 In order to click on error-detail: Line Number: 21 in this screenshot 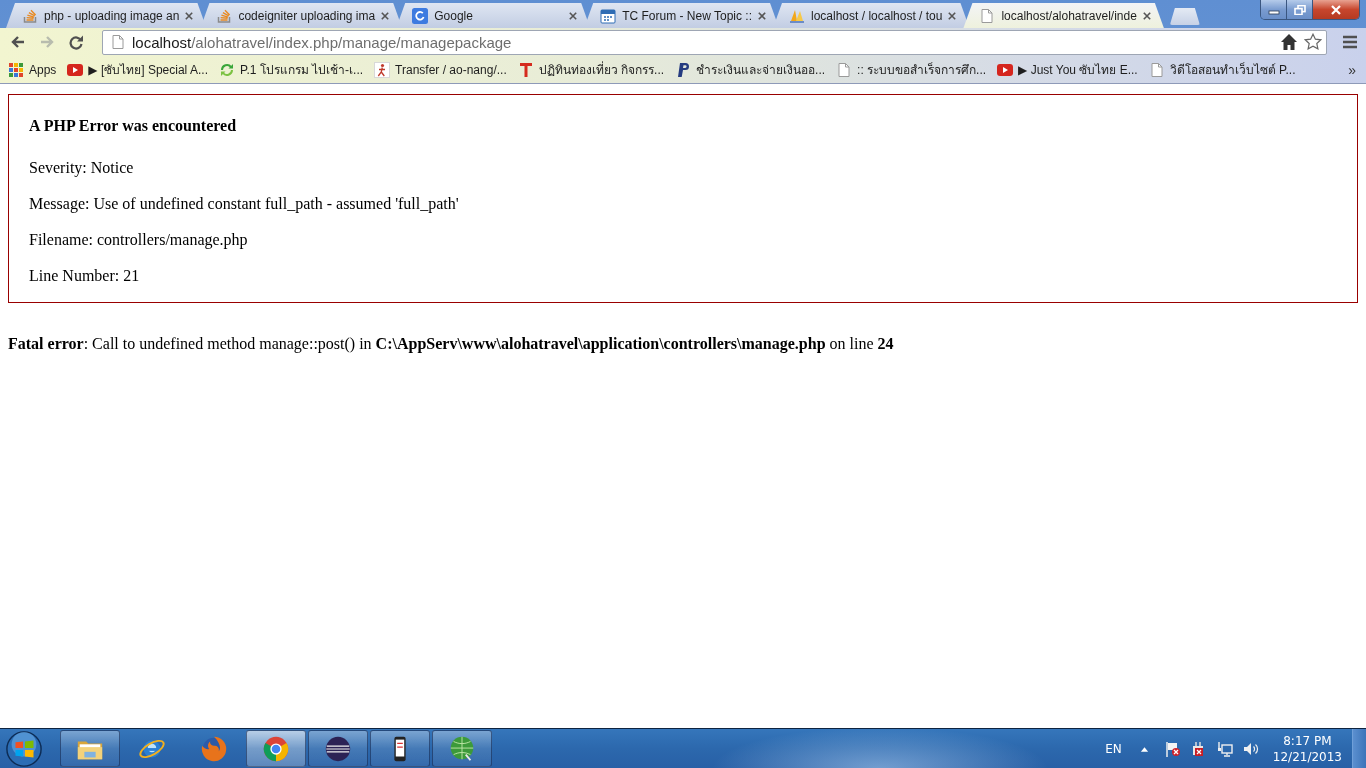, I will do `click(85, 276)`.